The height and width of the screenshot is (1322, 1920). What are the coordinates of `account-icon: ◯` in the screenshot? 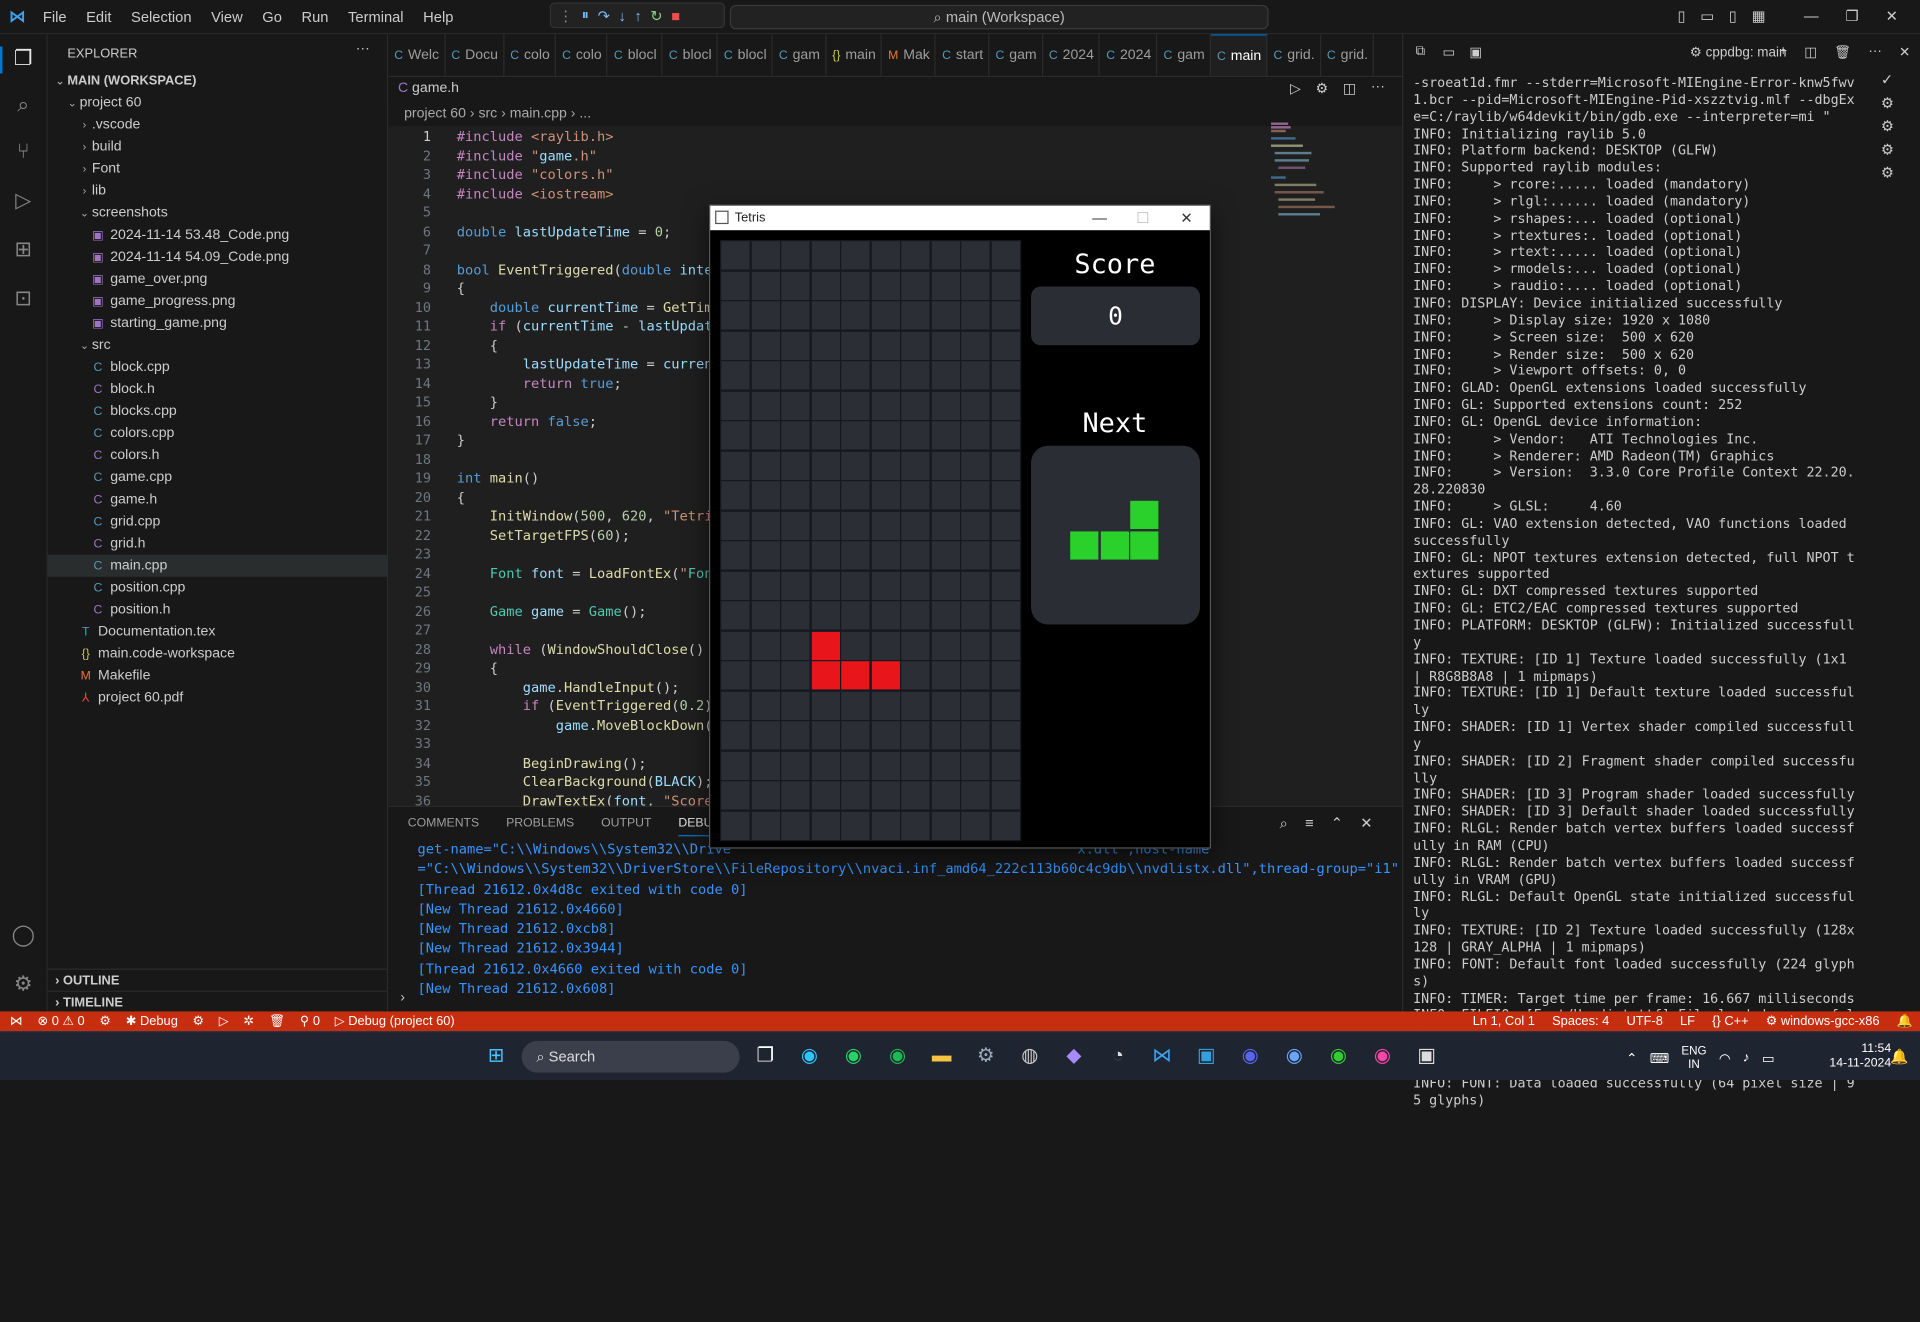 It's located at (23, 936).